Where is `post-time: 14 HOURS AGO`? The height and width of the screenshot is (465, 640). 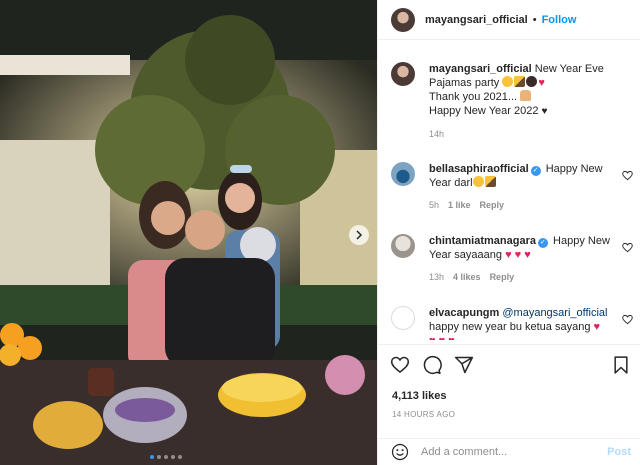 post-time: 14 HOURS AGO is located at coordinates (423, 414).